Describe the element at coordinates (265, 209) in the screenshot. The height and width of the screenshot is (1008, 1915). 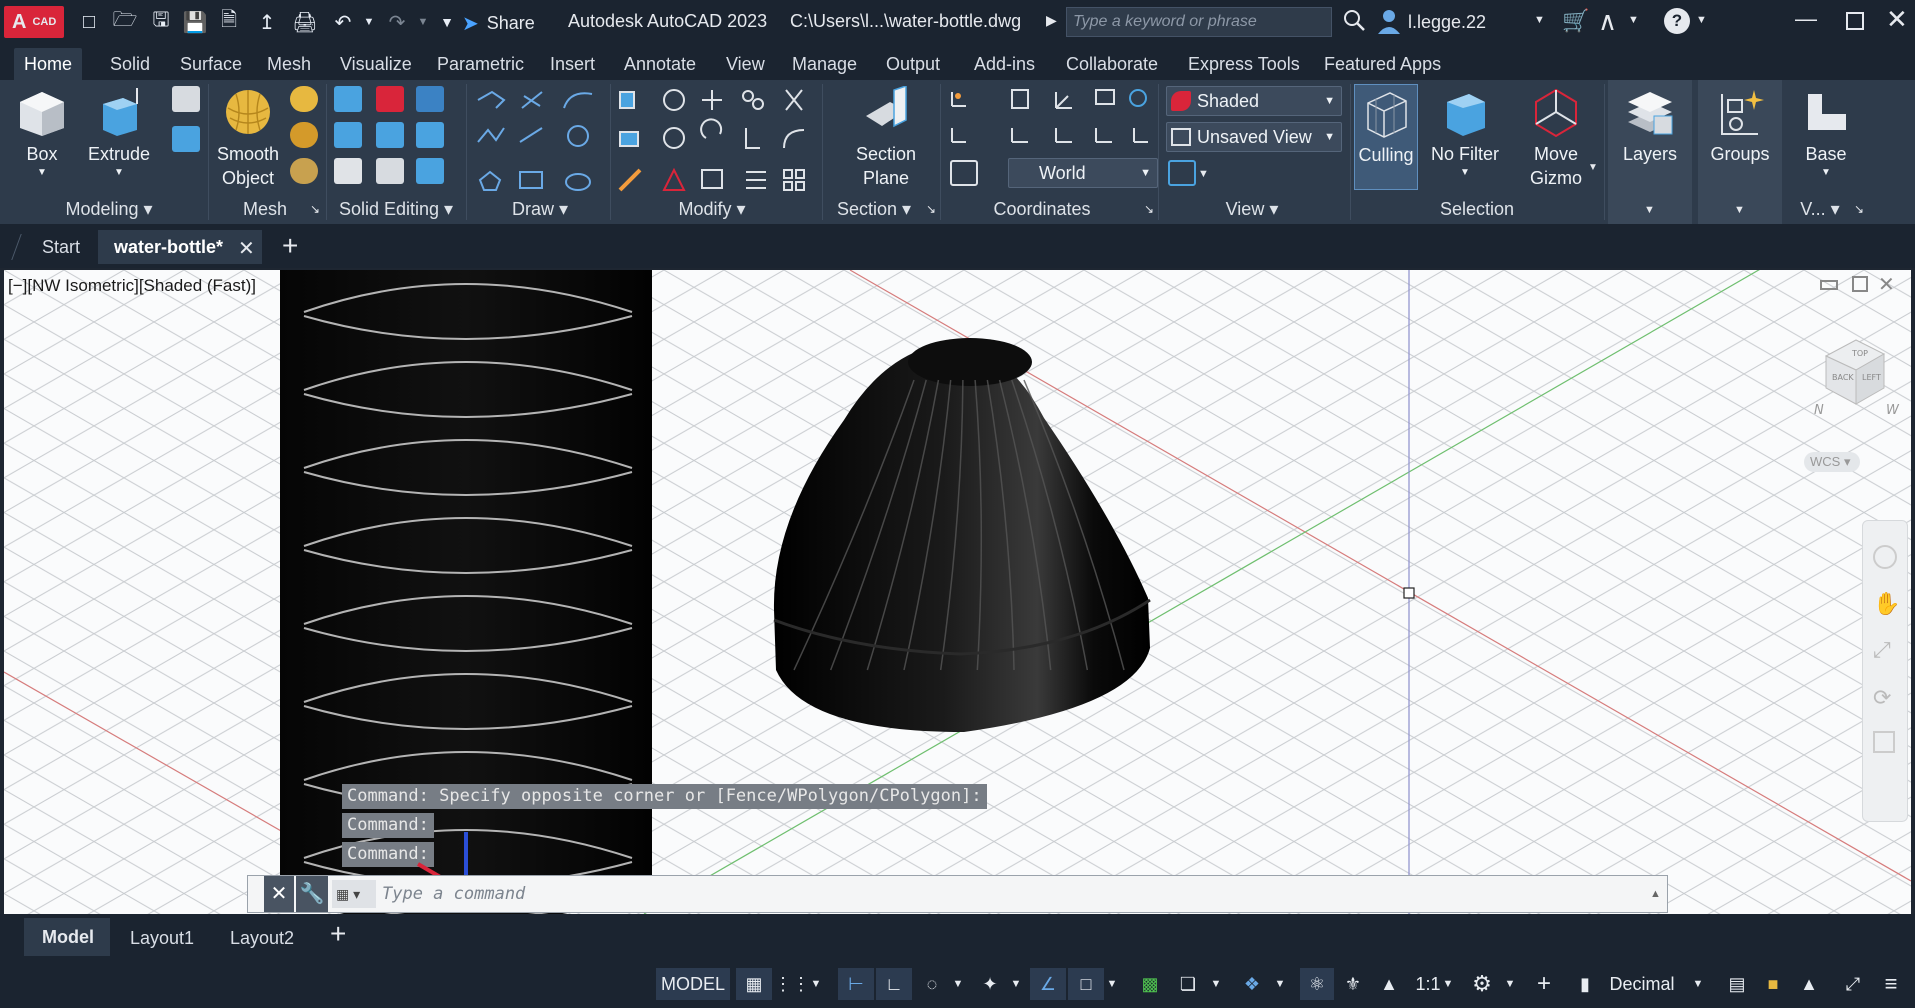
I see `panel-title-mesh: Mesh` at that location.